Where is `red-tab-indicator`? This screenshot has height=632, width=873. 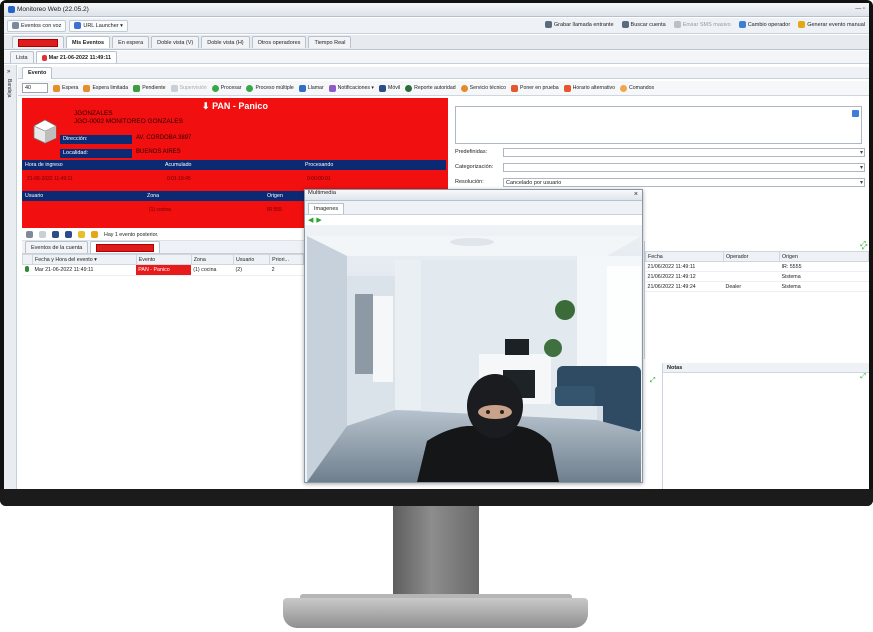
red-tab-indicator is located at coordinates (125, 247).